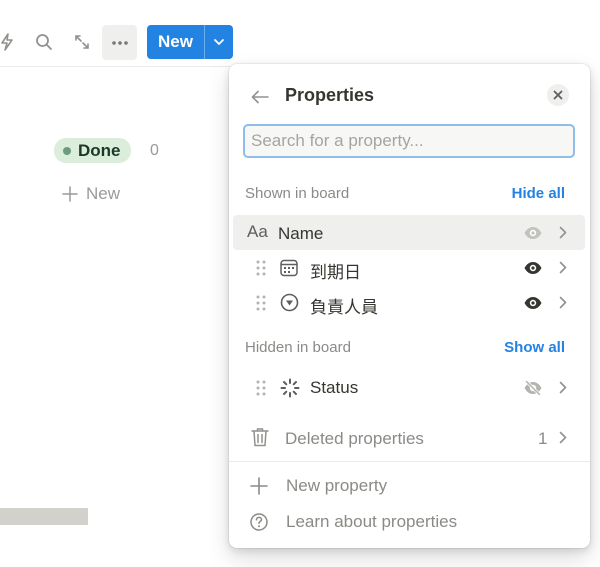  Describe the element at coordinates (259, 522) in the screenshot. I see `help-icon` at that location.